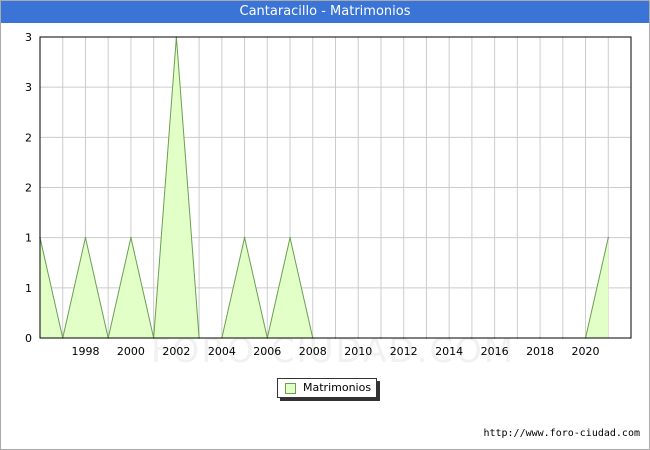 Image resolution: width=650 pixels, height=450 pixels. Describe the element at coordinates (561, 433) in the screenshot. I see `source-url: http://www.foro-ciudad.com` at that location.